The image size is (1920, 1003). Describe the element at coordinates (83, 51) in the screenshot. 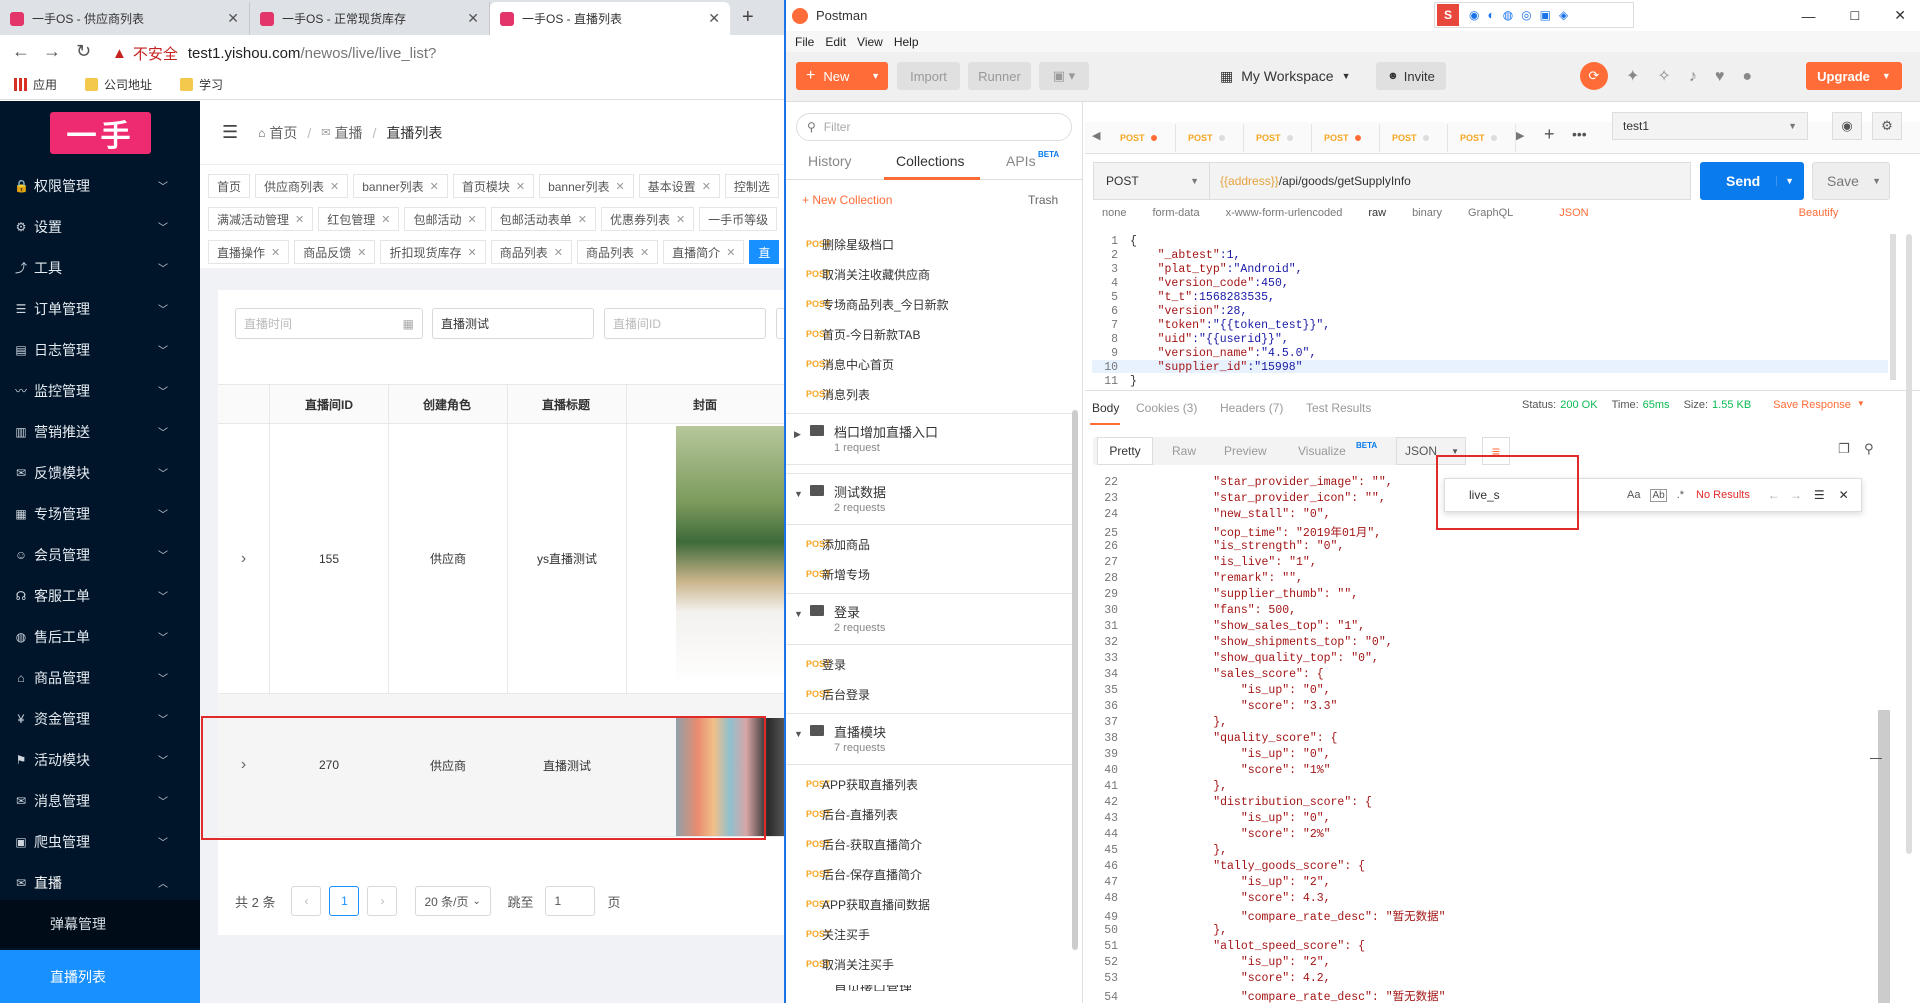

I see `reload-icon: ↻` at that location.